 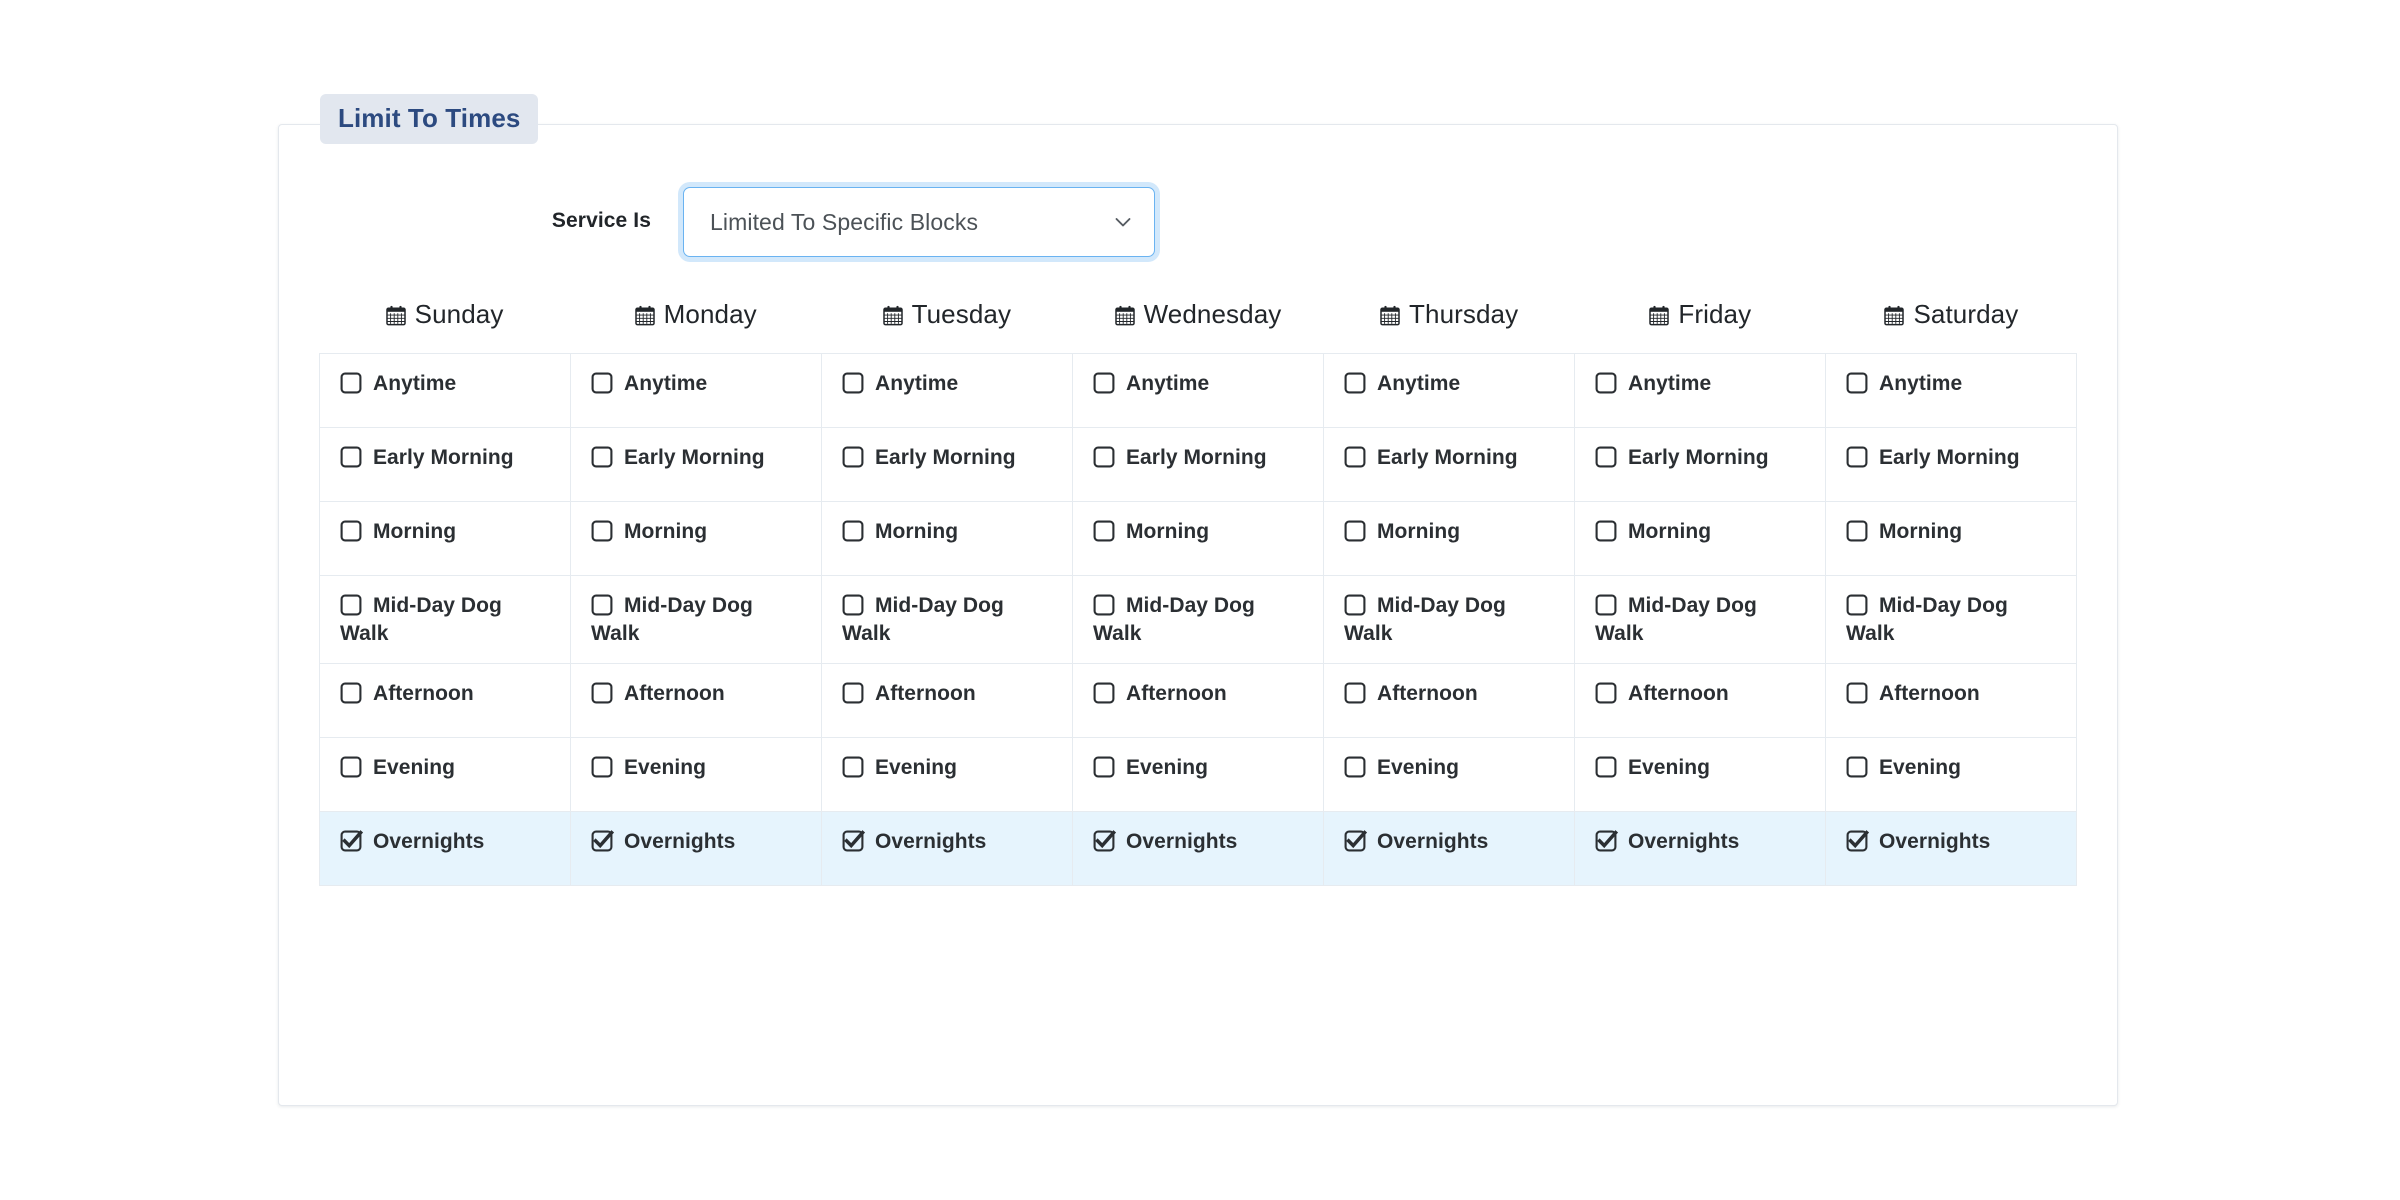 What do you see at coordinates (1700, 390) in the screenshot?
I see `cell-friday-anytime: Anytime` at bounding box center [1700, 390].